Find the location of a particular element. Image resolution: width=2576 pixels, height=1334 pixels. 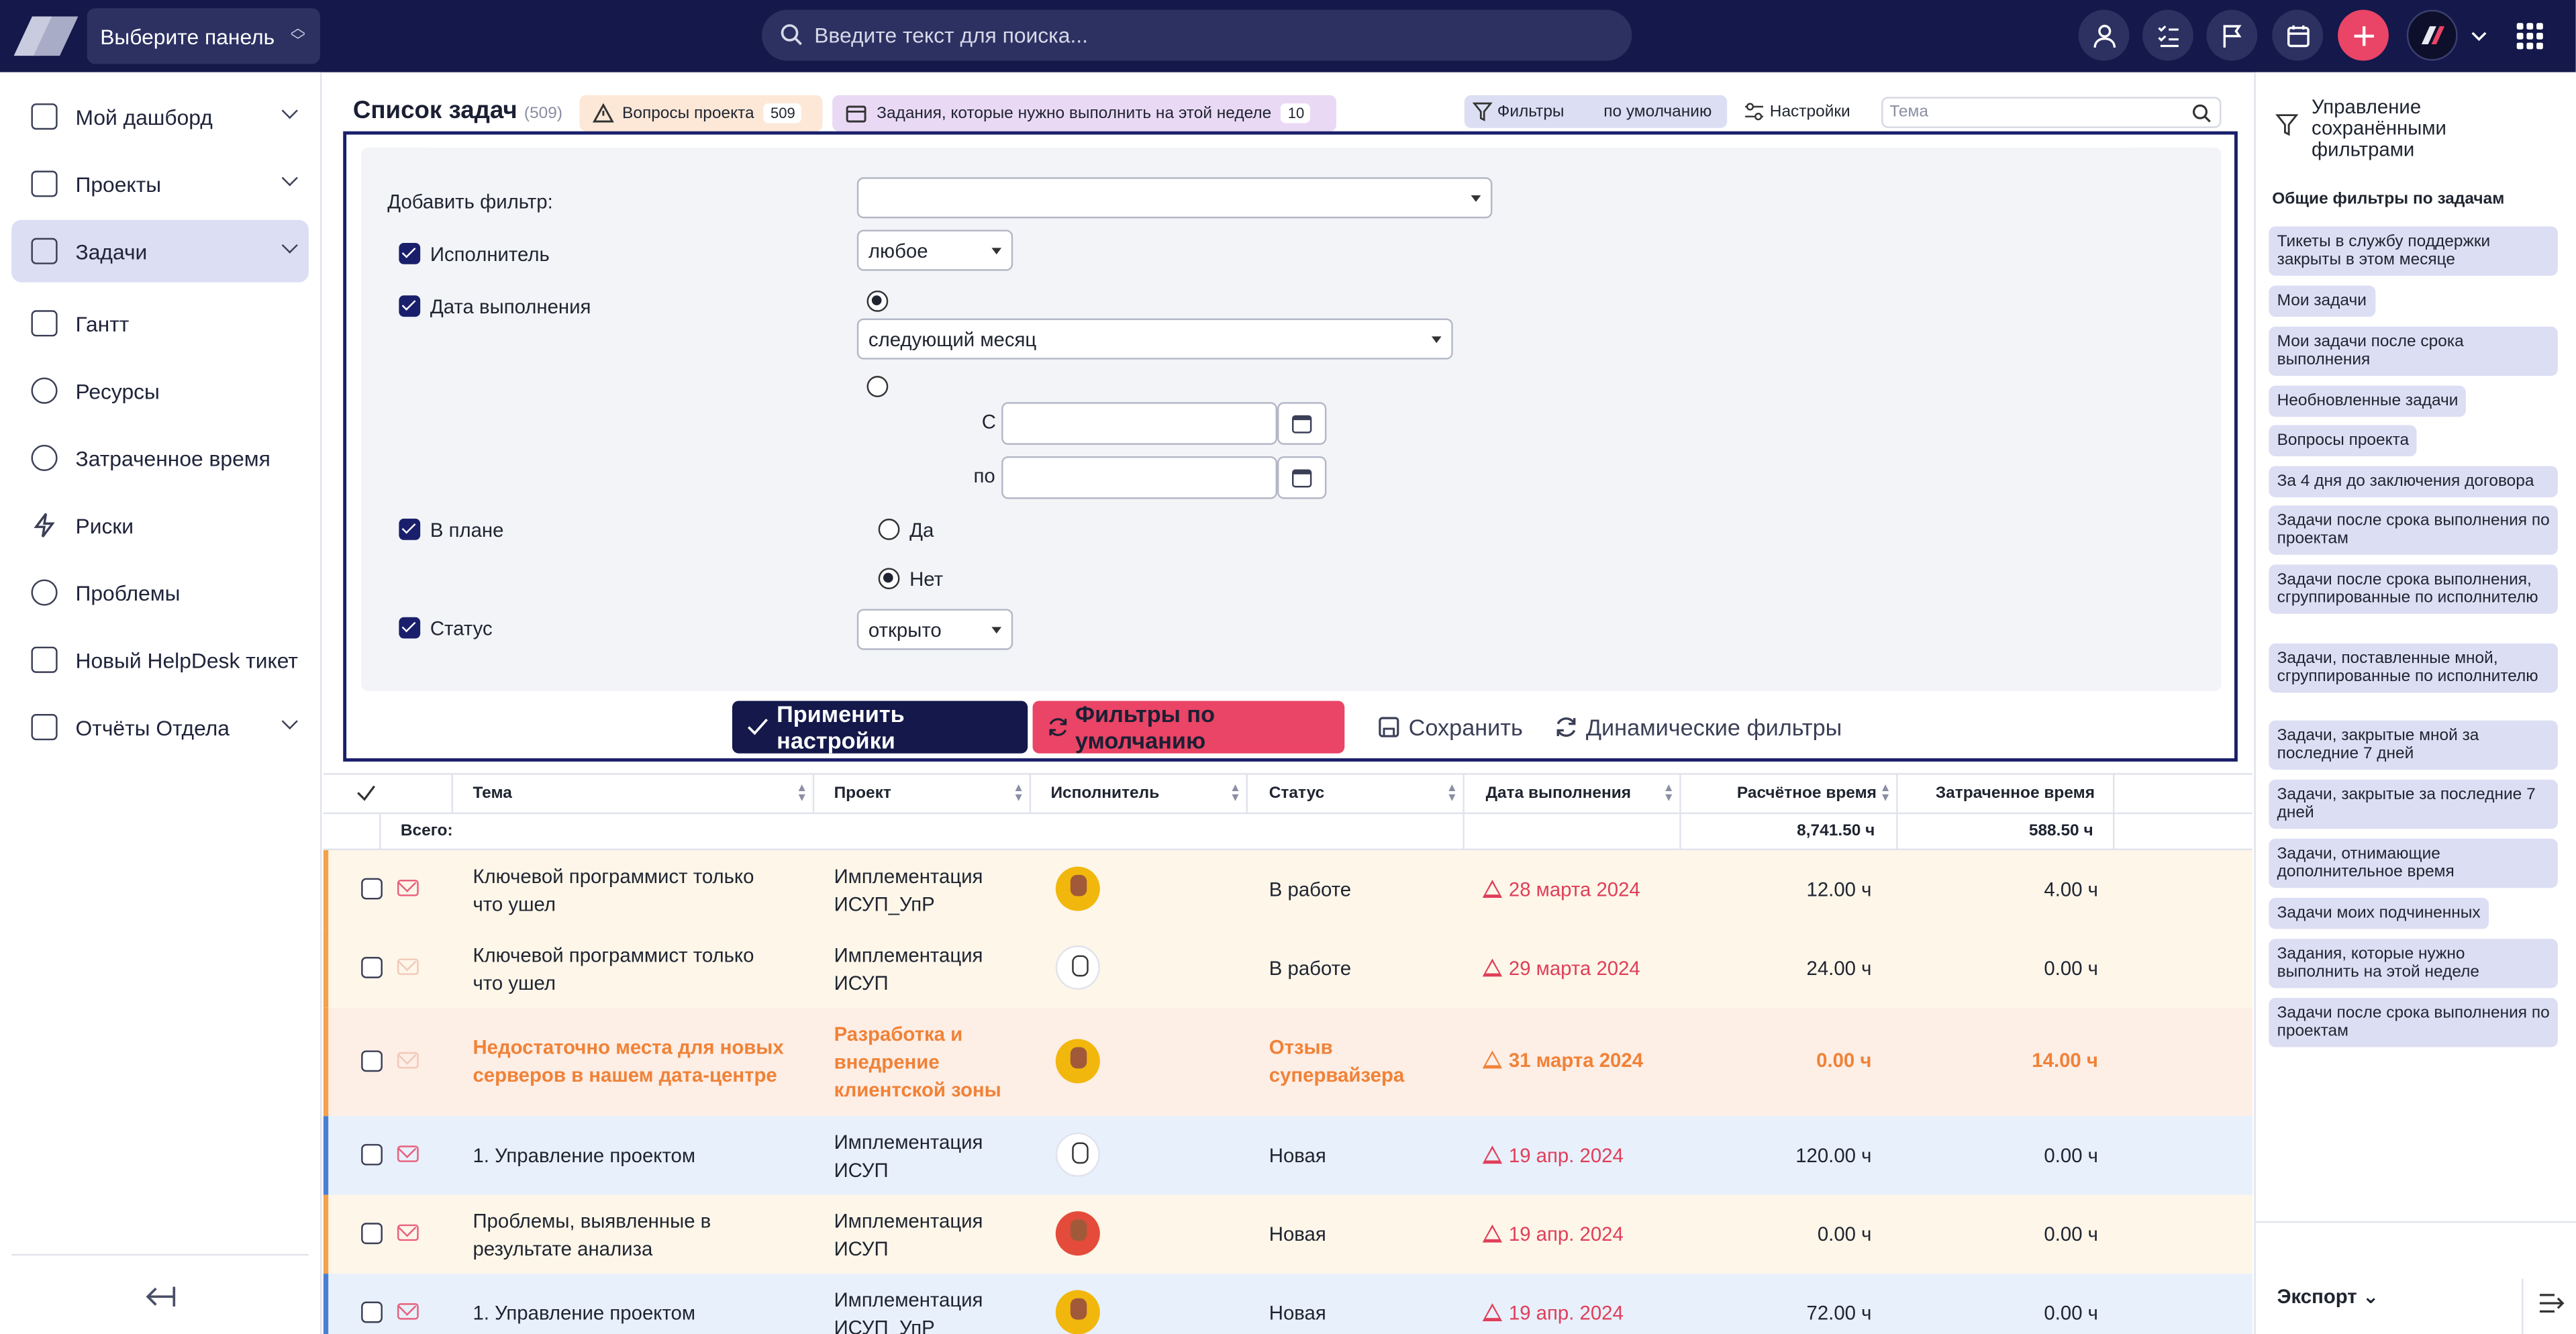

add-filter-select is located at coordinates (1174, 198).